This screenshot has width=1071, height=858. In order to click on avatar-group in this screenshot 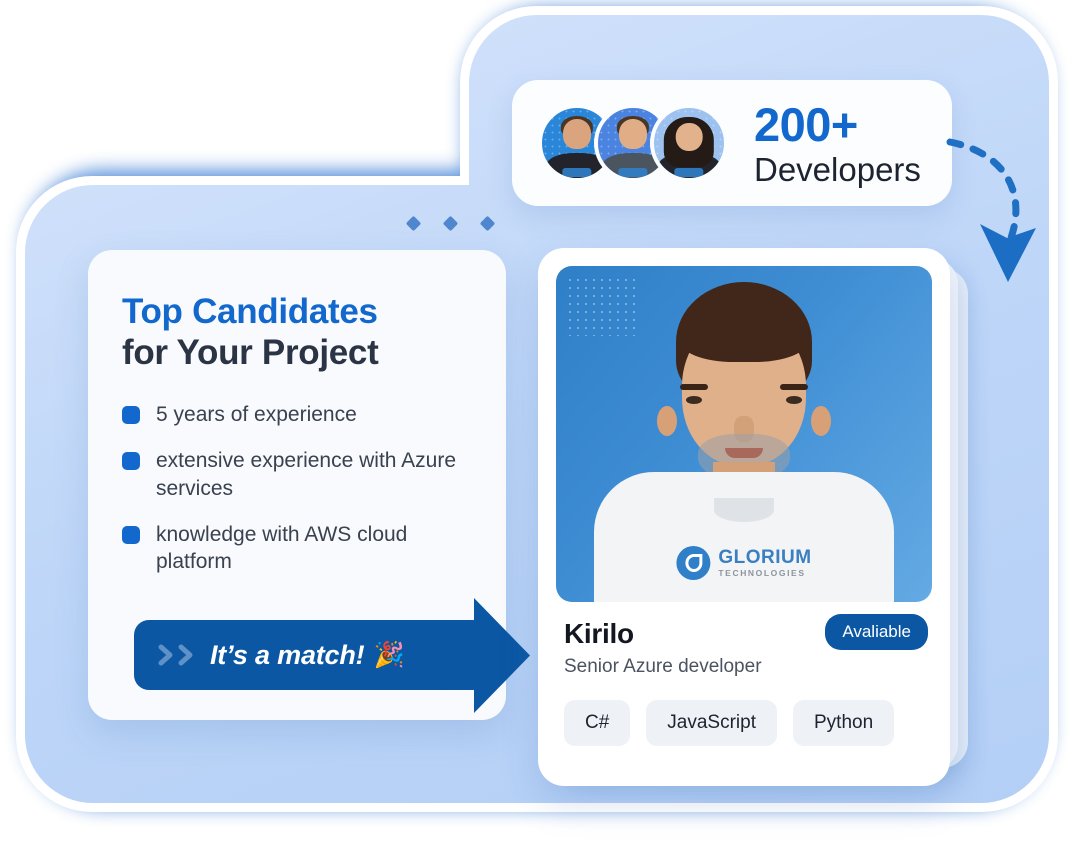, I will do `click(633, 143)`.